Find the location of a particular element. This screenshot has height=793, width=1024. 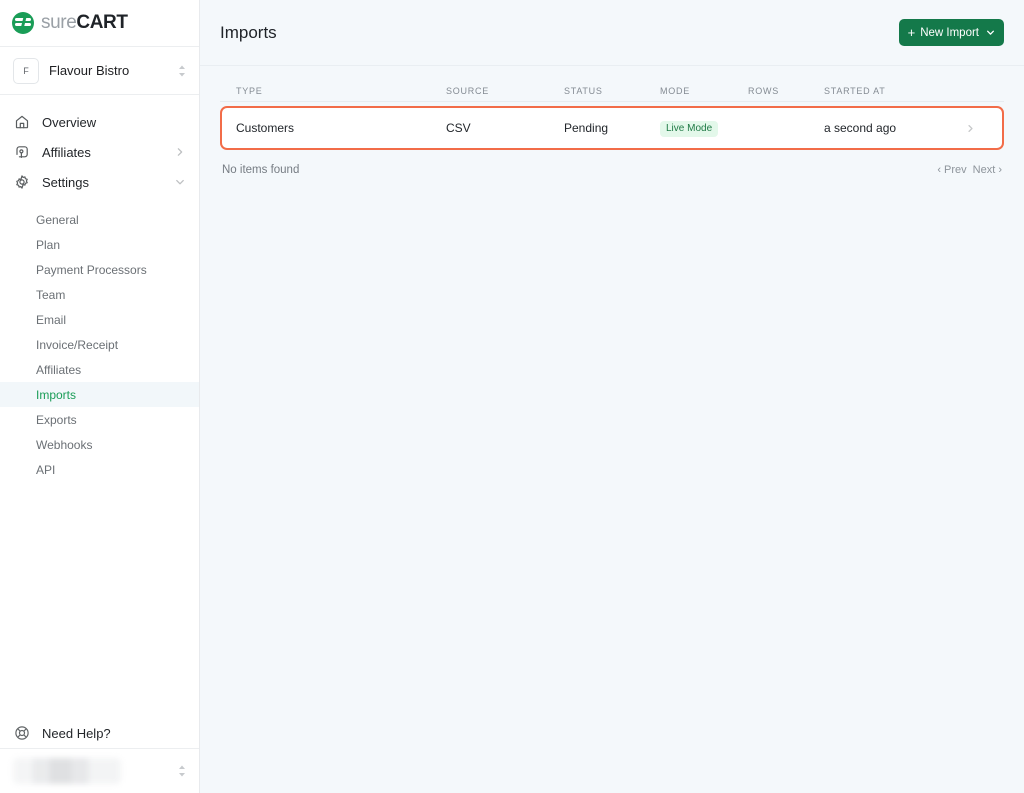

sidebar-item-label: Settings is located at coordinates (65, 182).